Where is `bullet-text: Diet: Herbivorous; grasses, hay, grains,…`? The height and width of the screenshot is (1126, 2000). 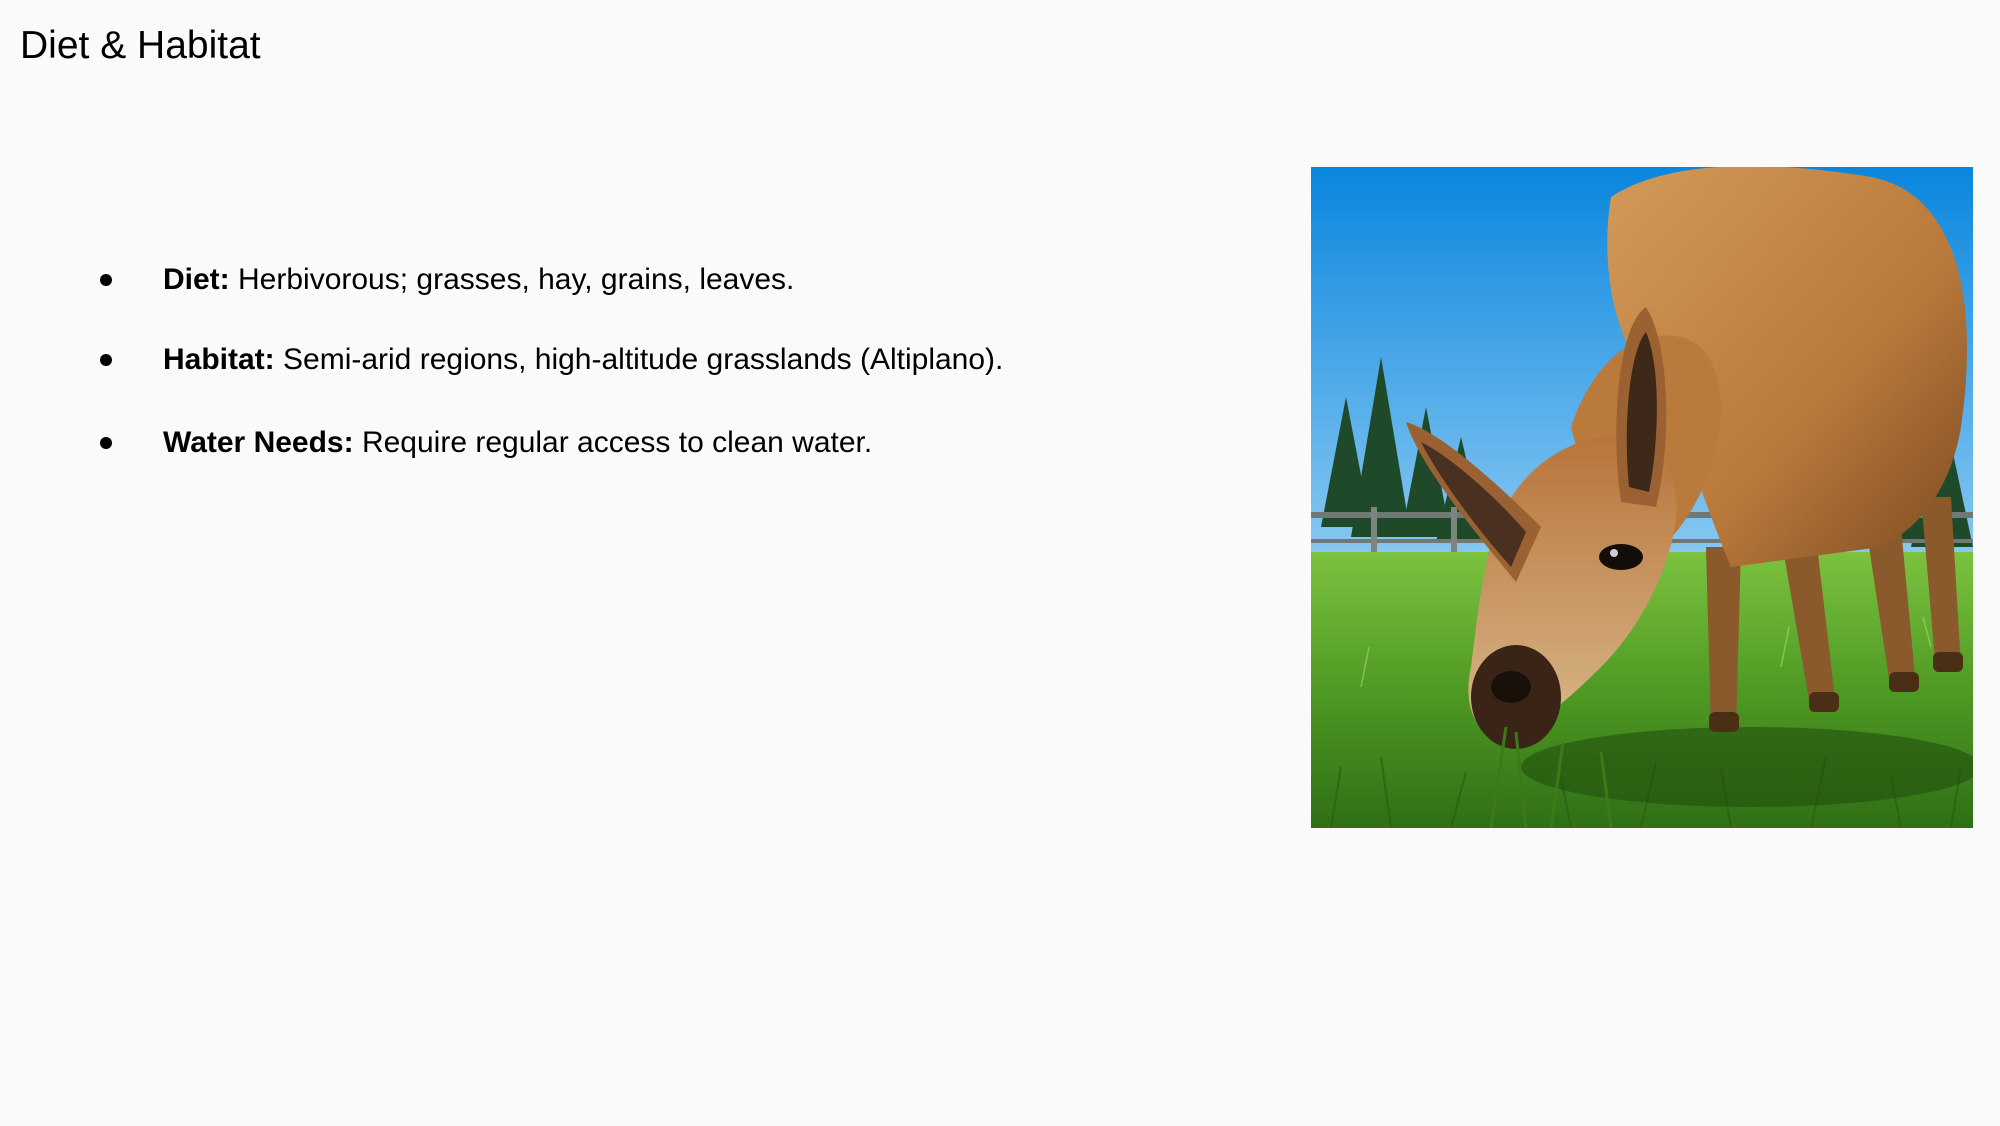
bullet-text: Diet: Herbivorous; grasses, hay, grains,… is located at coordinates (478, 280).